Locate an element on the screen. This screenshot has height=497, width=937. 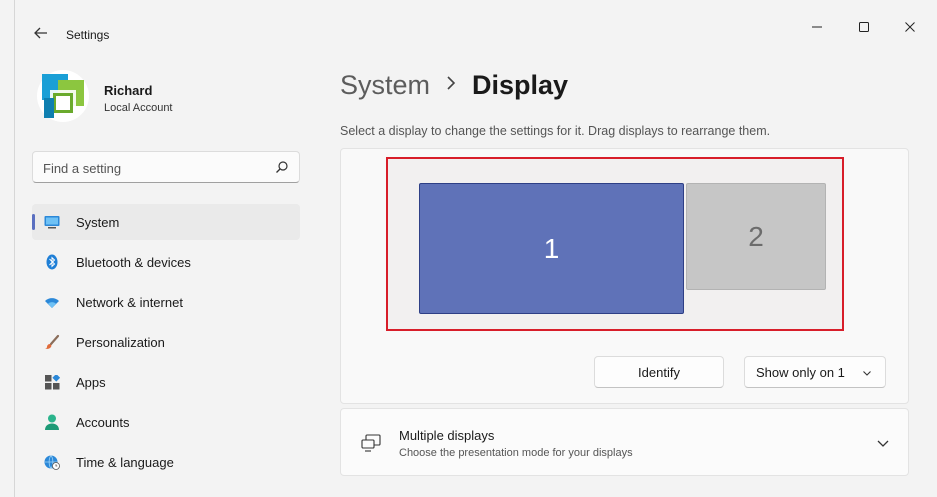
sidebar-item-label: Personalization is located at coordinates (120, 342).